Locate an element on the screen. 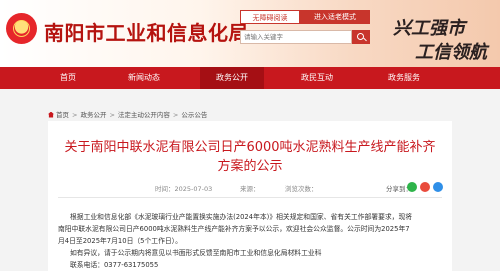  main-nav: 首页 新闻动态 政务公开 政民互动 政务服务 is located at coordinates (250, 78).